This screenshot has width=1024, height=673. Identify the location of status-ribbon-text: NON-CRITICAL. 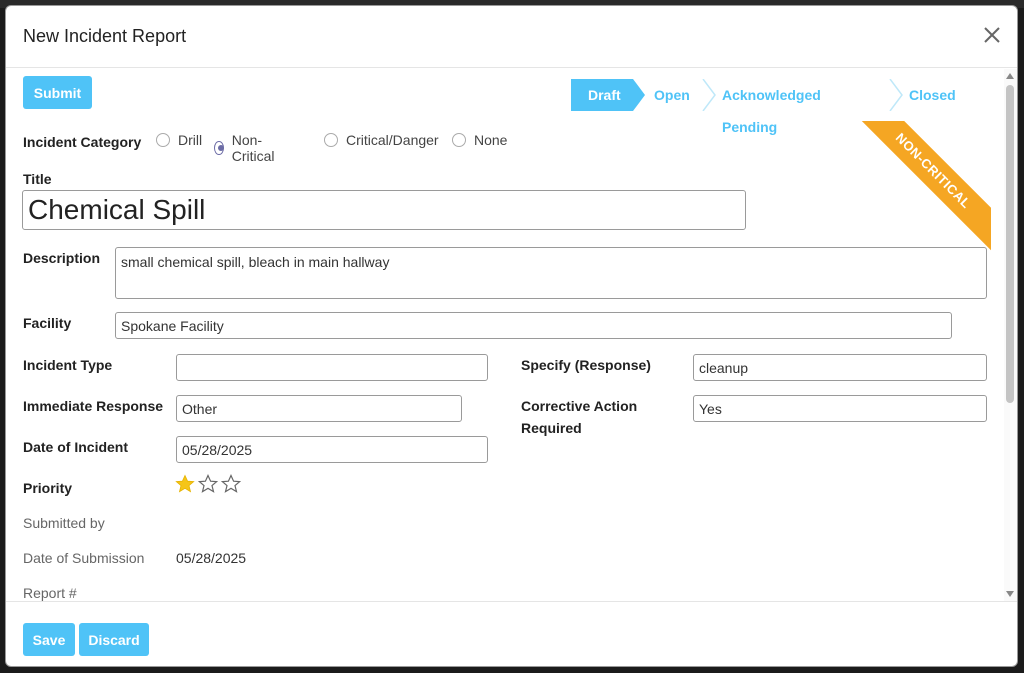
(914, 194).